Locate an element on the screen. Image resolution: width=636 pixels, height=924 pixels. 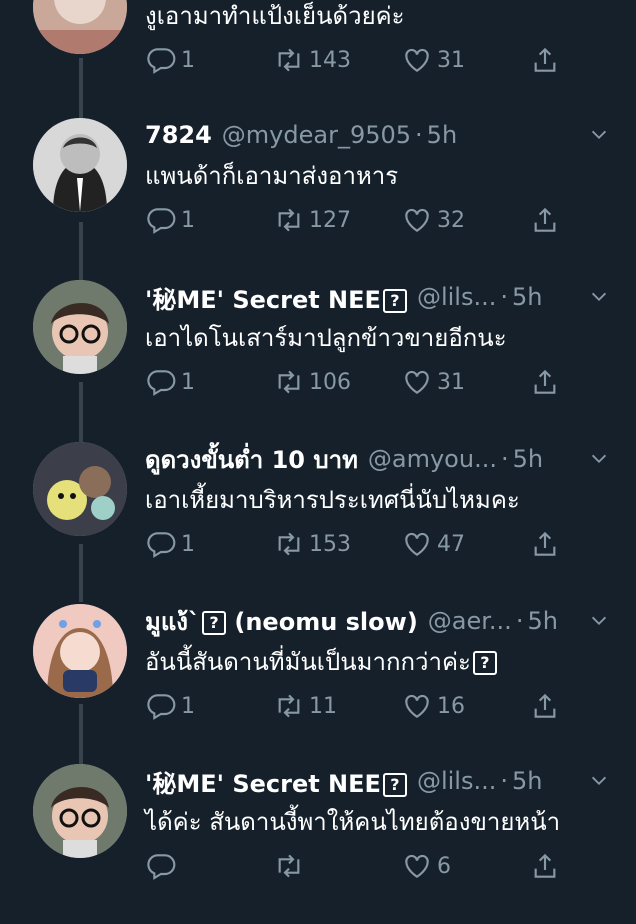
tweet-partial: งูเอามาทำแป้งเย็นด้วยค่ะ 1 143 31 is located at coordinates (318, 60).